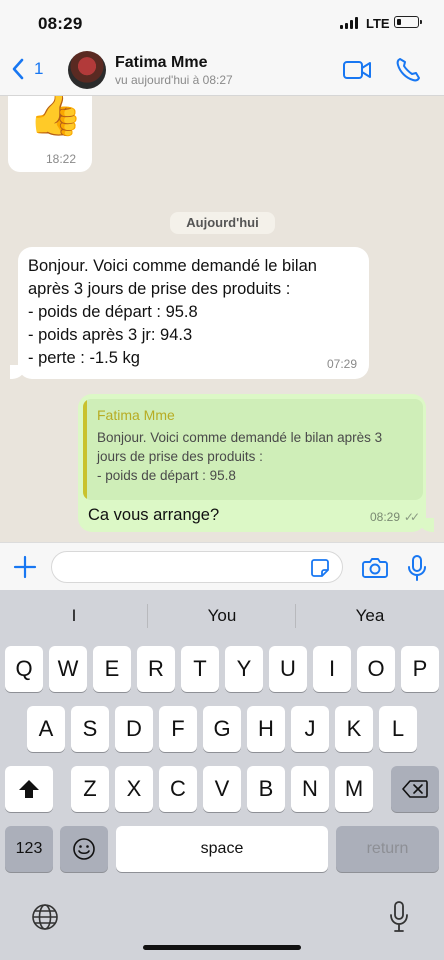  Describe the element at coordinates (222, 23) in the screenshot. I see `status-bar: 08:29 LTE` at that location.